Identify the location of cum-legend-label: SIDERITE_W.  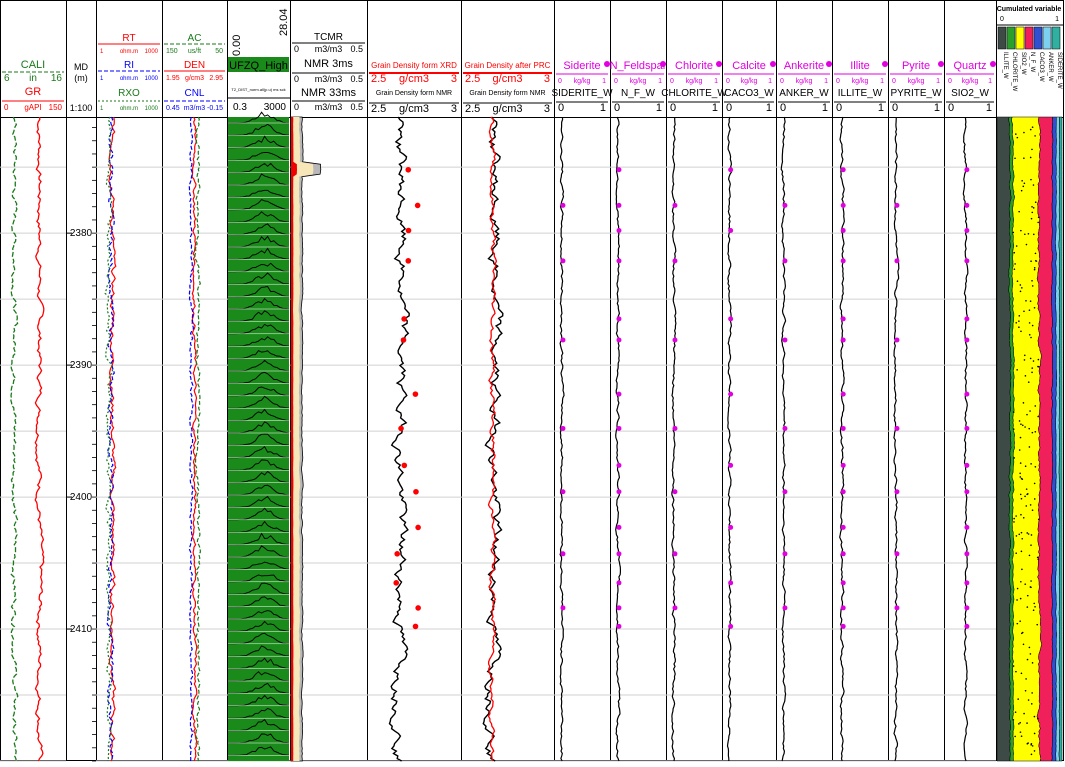
(1059, 70).